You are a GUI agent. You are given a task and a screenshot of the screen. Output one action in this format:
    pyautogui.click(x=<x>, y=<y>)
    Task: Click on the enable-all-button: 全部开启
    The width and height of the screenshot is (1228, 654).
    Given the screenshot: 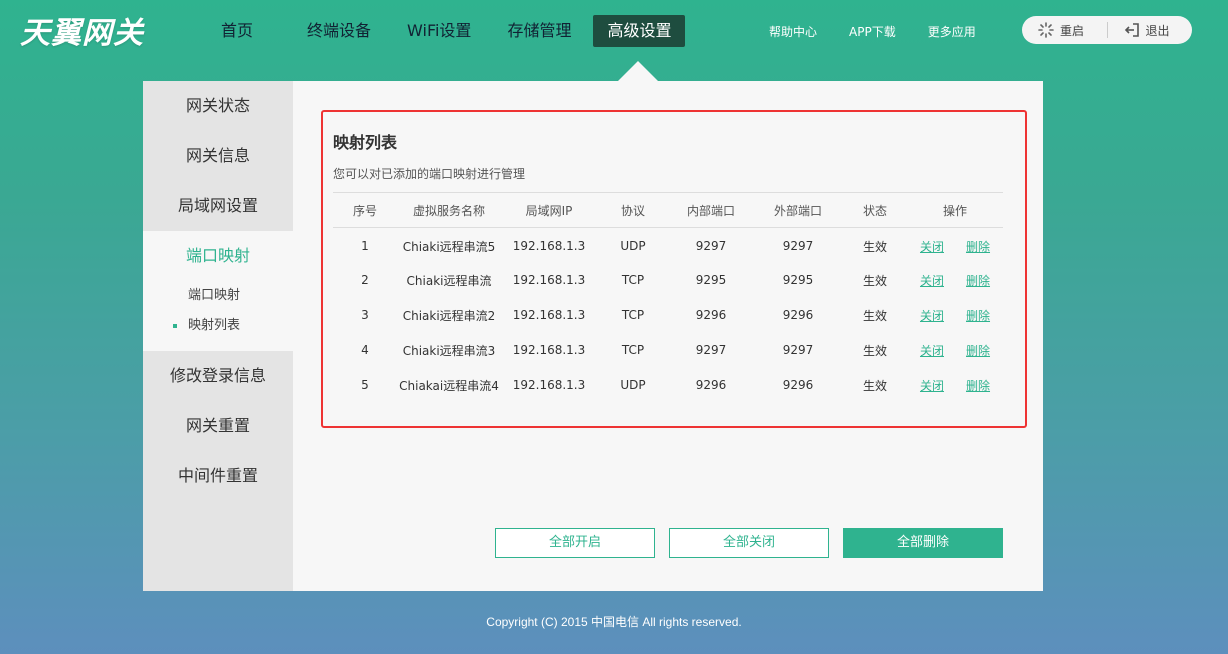 What is the action you would take?
    pyautogui.click(x=575, y=543)
    